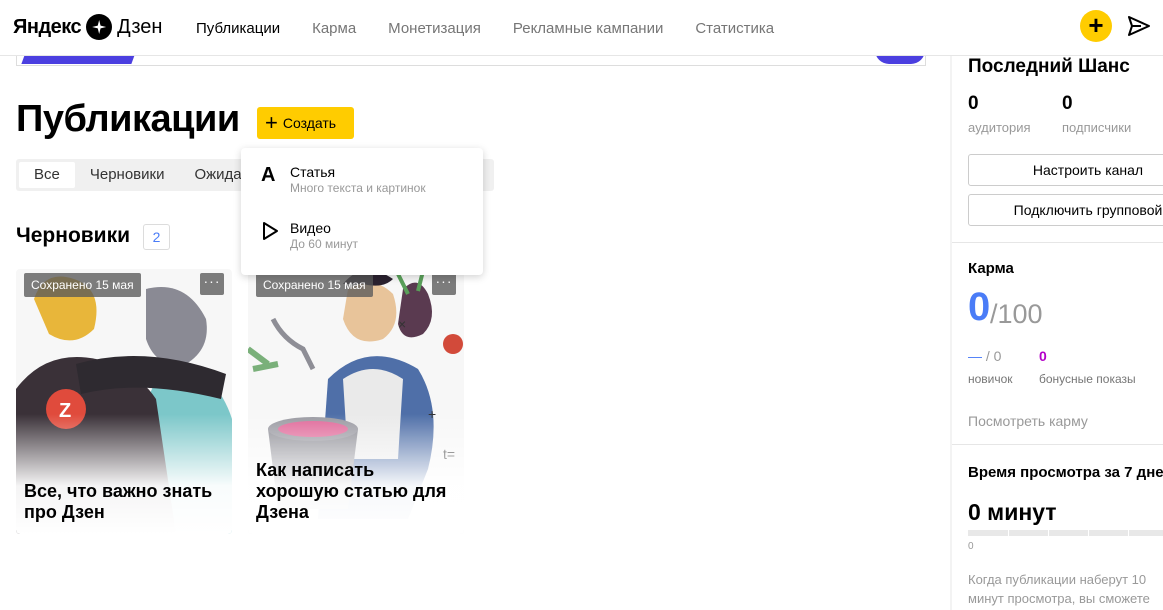 Image resolution: width=1163 pixels, height=610 pixels. Describe the element at coordinates (1043, 356) in the screenshot. I see `bonus-value: 0` at that location.